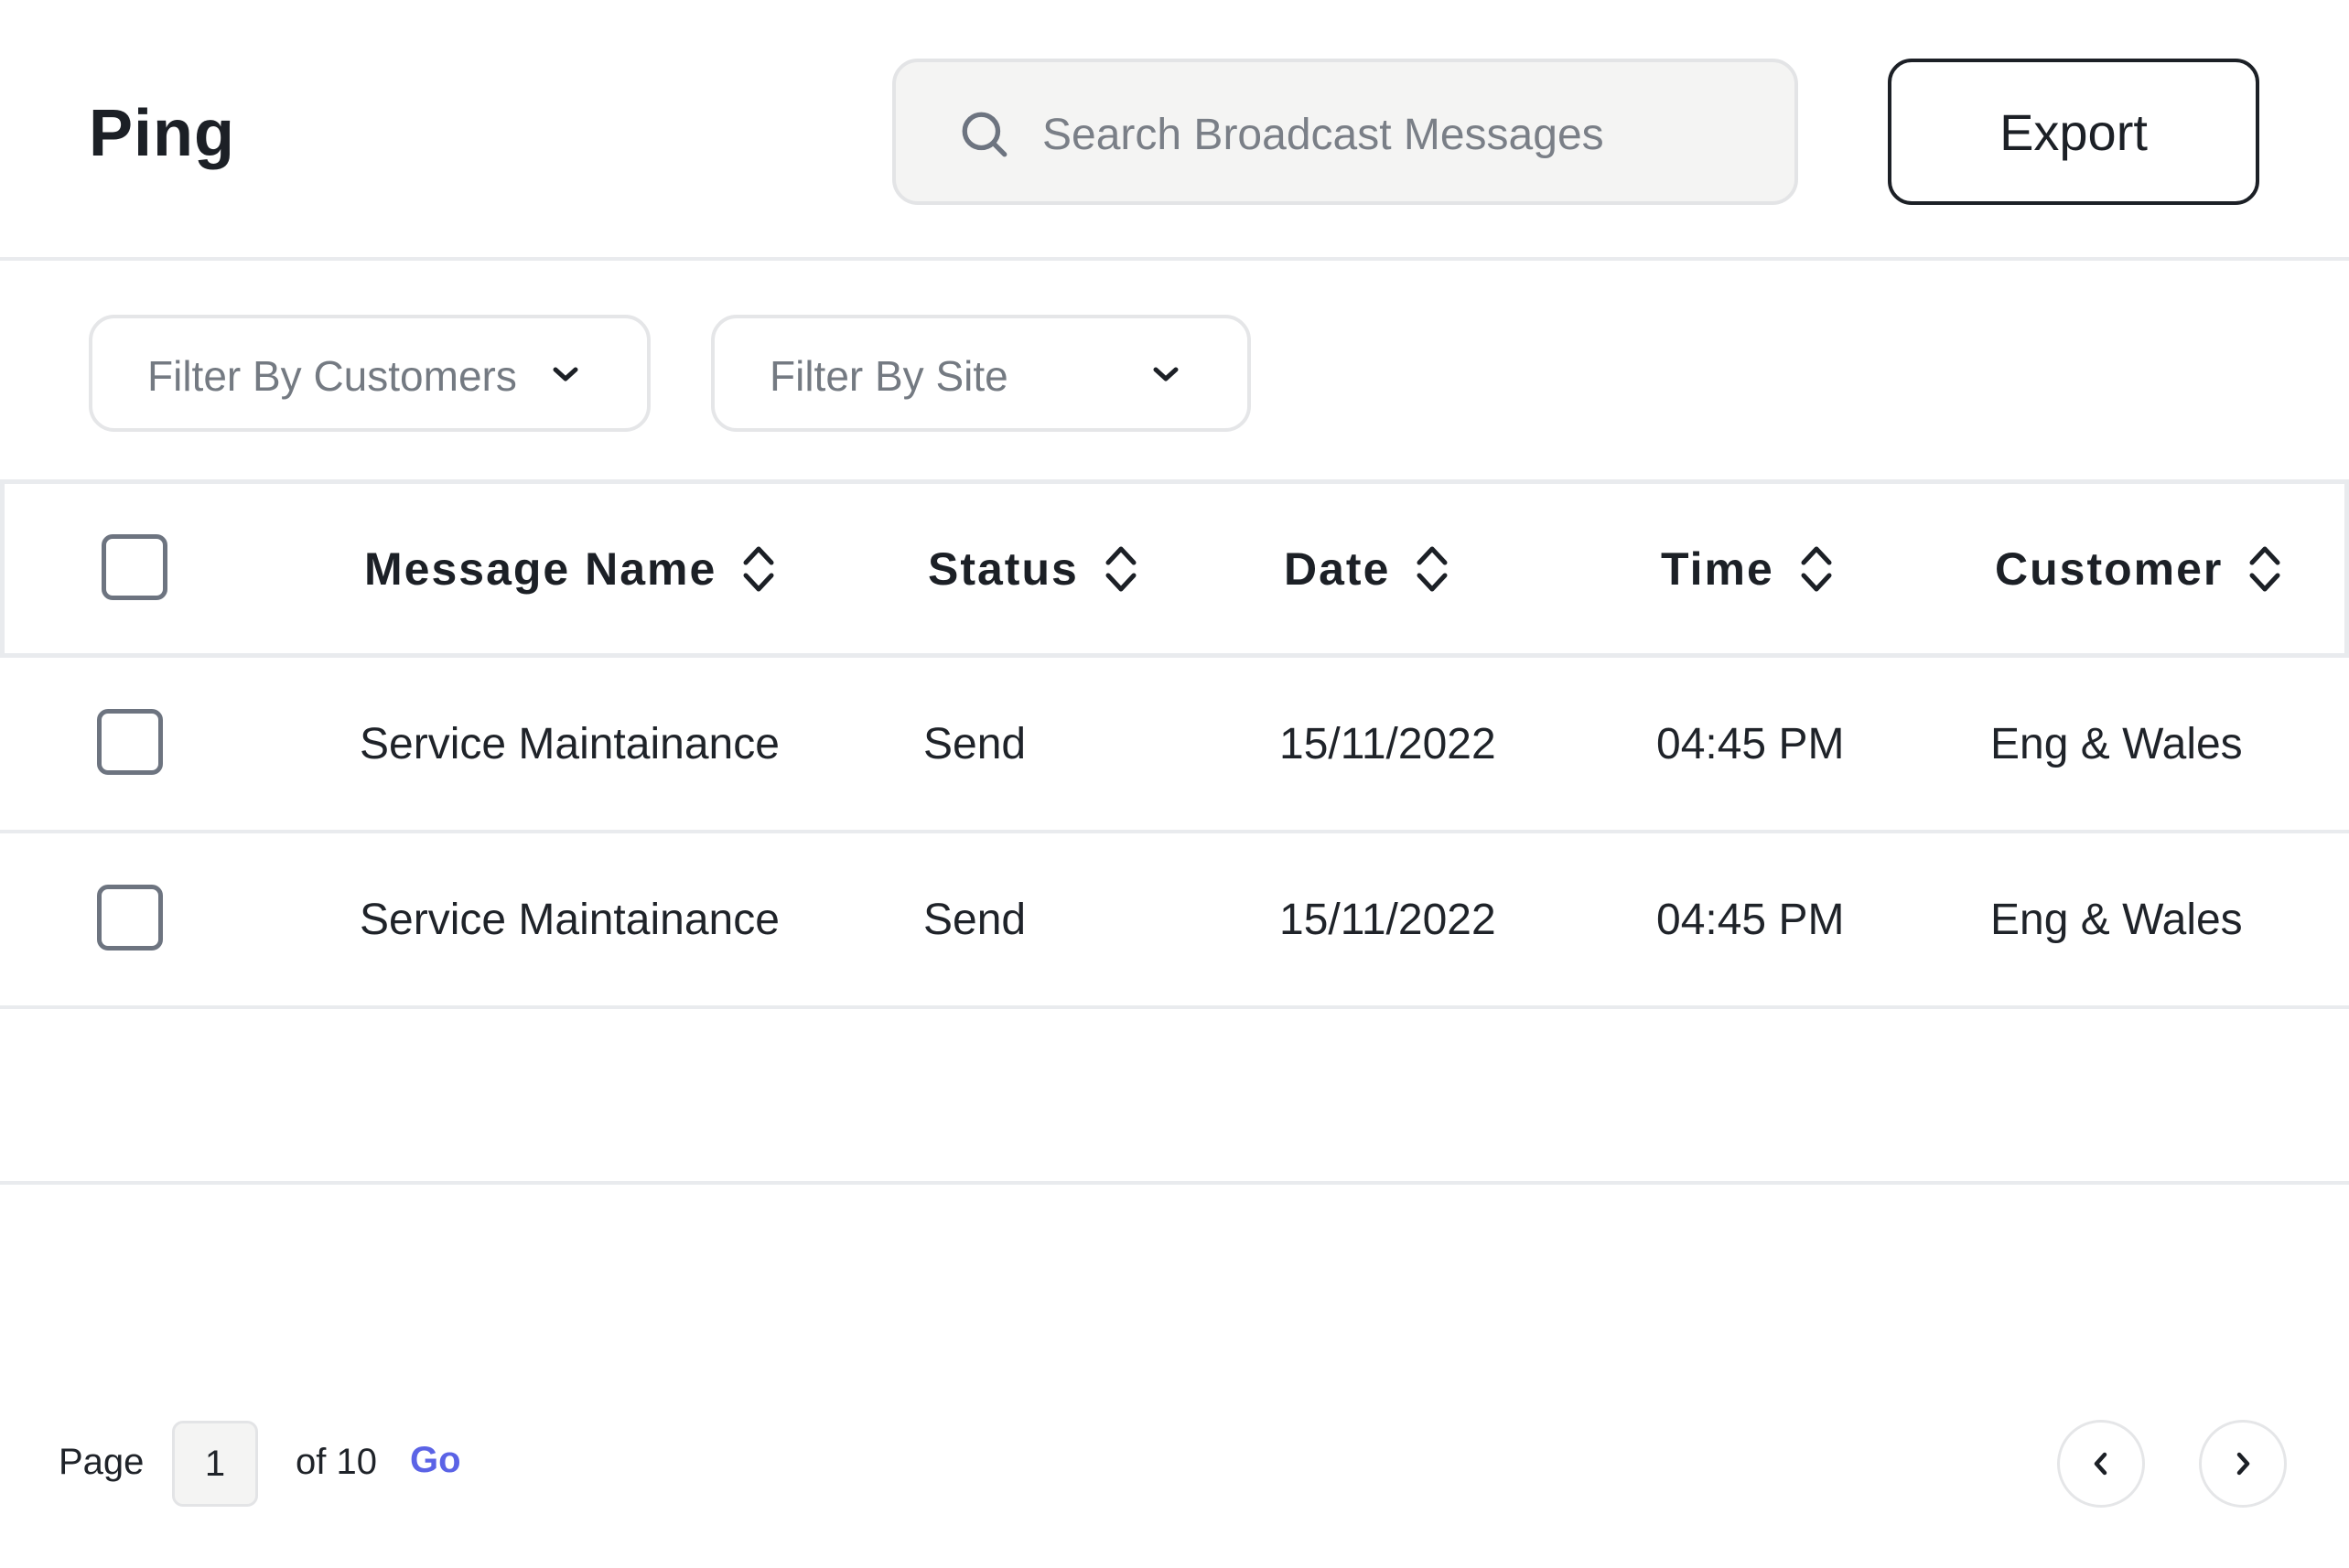 This screenshot has height=1568, width=2349. Describe the element at coordinates (332, 376) in the screenshot. I see `filter-customers-label: Filter By Customers` at that location.